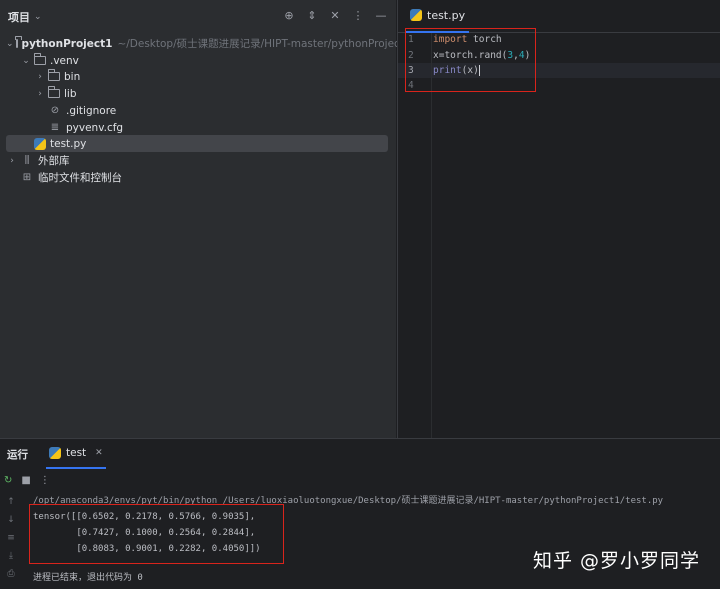 The image size is (720, 589). Describe the element at coordinates (289, 15) in the screenshot. I see `locate-icon: ⊕` at that location.